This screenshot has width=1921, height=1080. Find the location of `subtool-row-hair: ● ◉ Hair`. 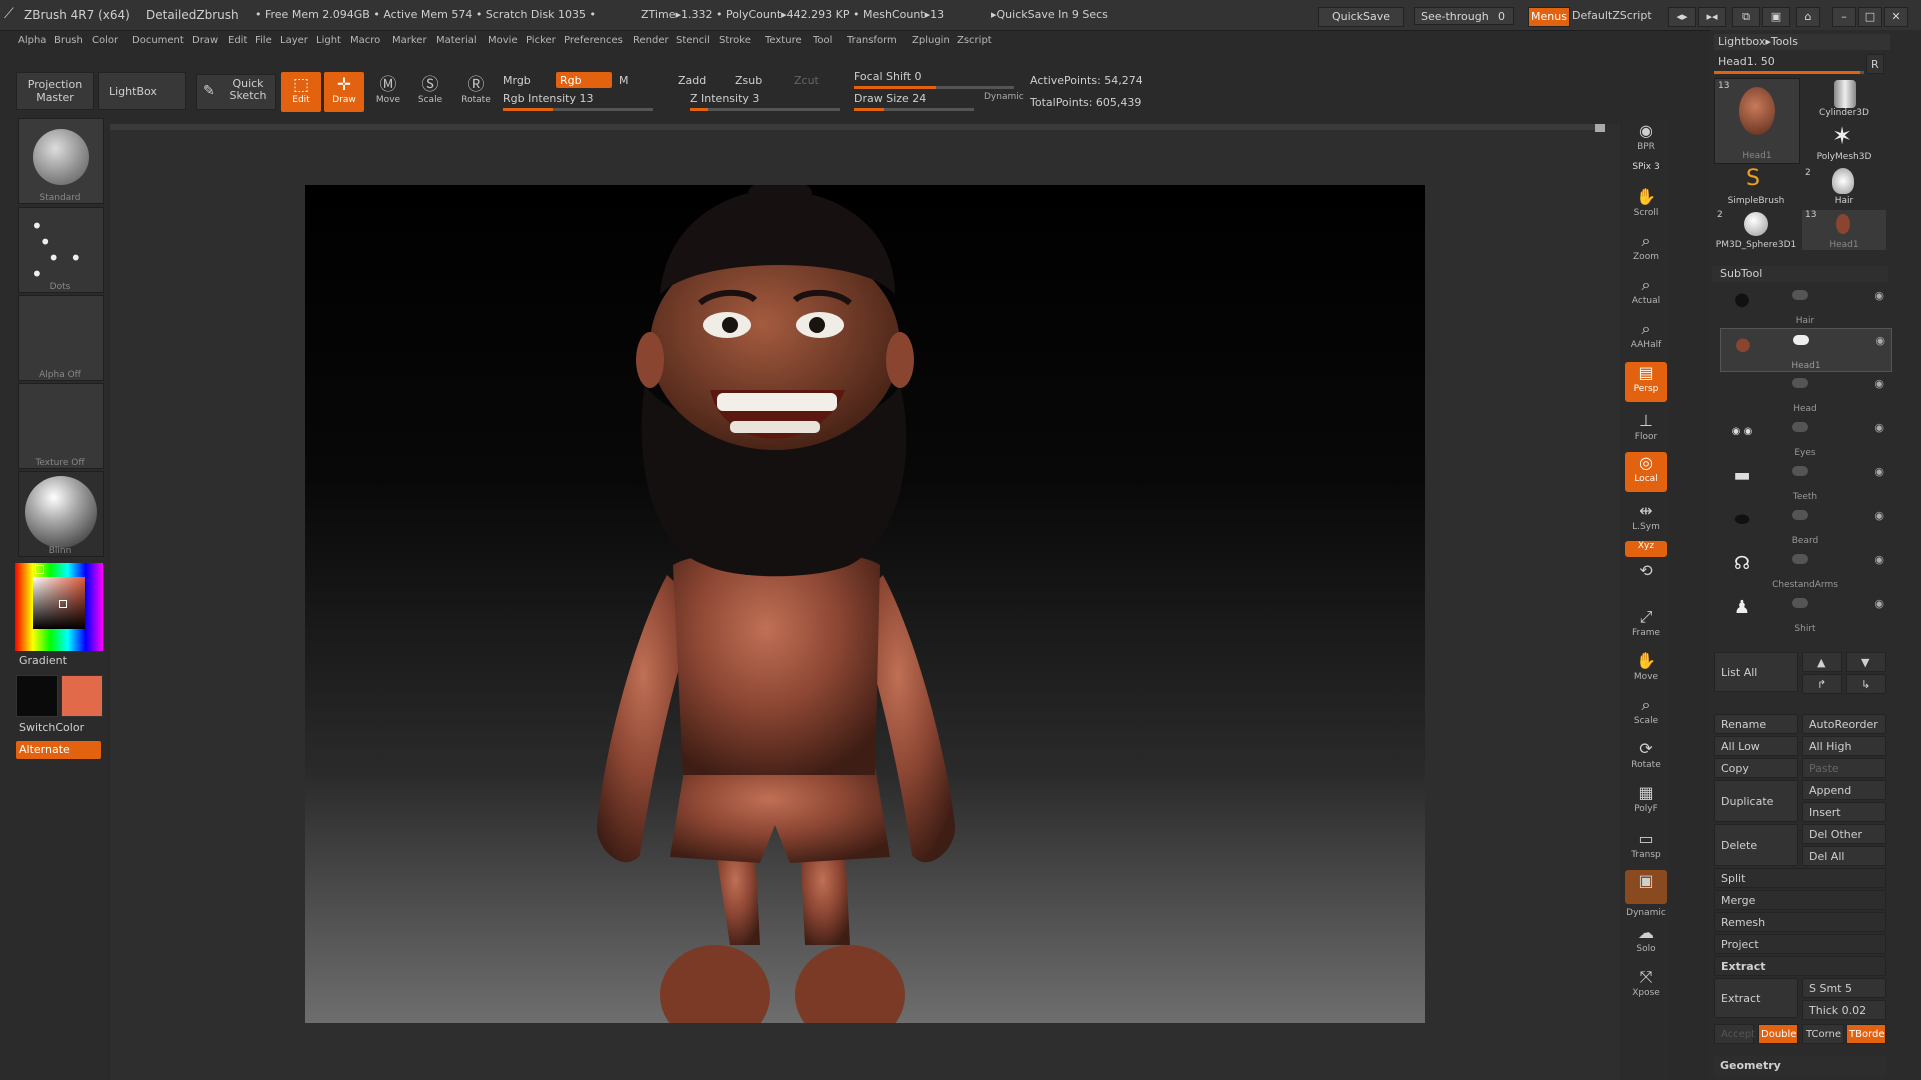

subtool-row-hair: ● ◉ Hair is located at coordinates (1805, 305).